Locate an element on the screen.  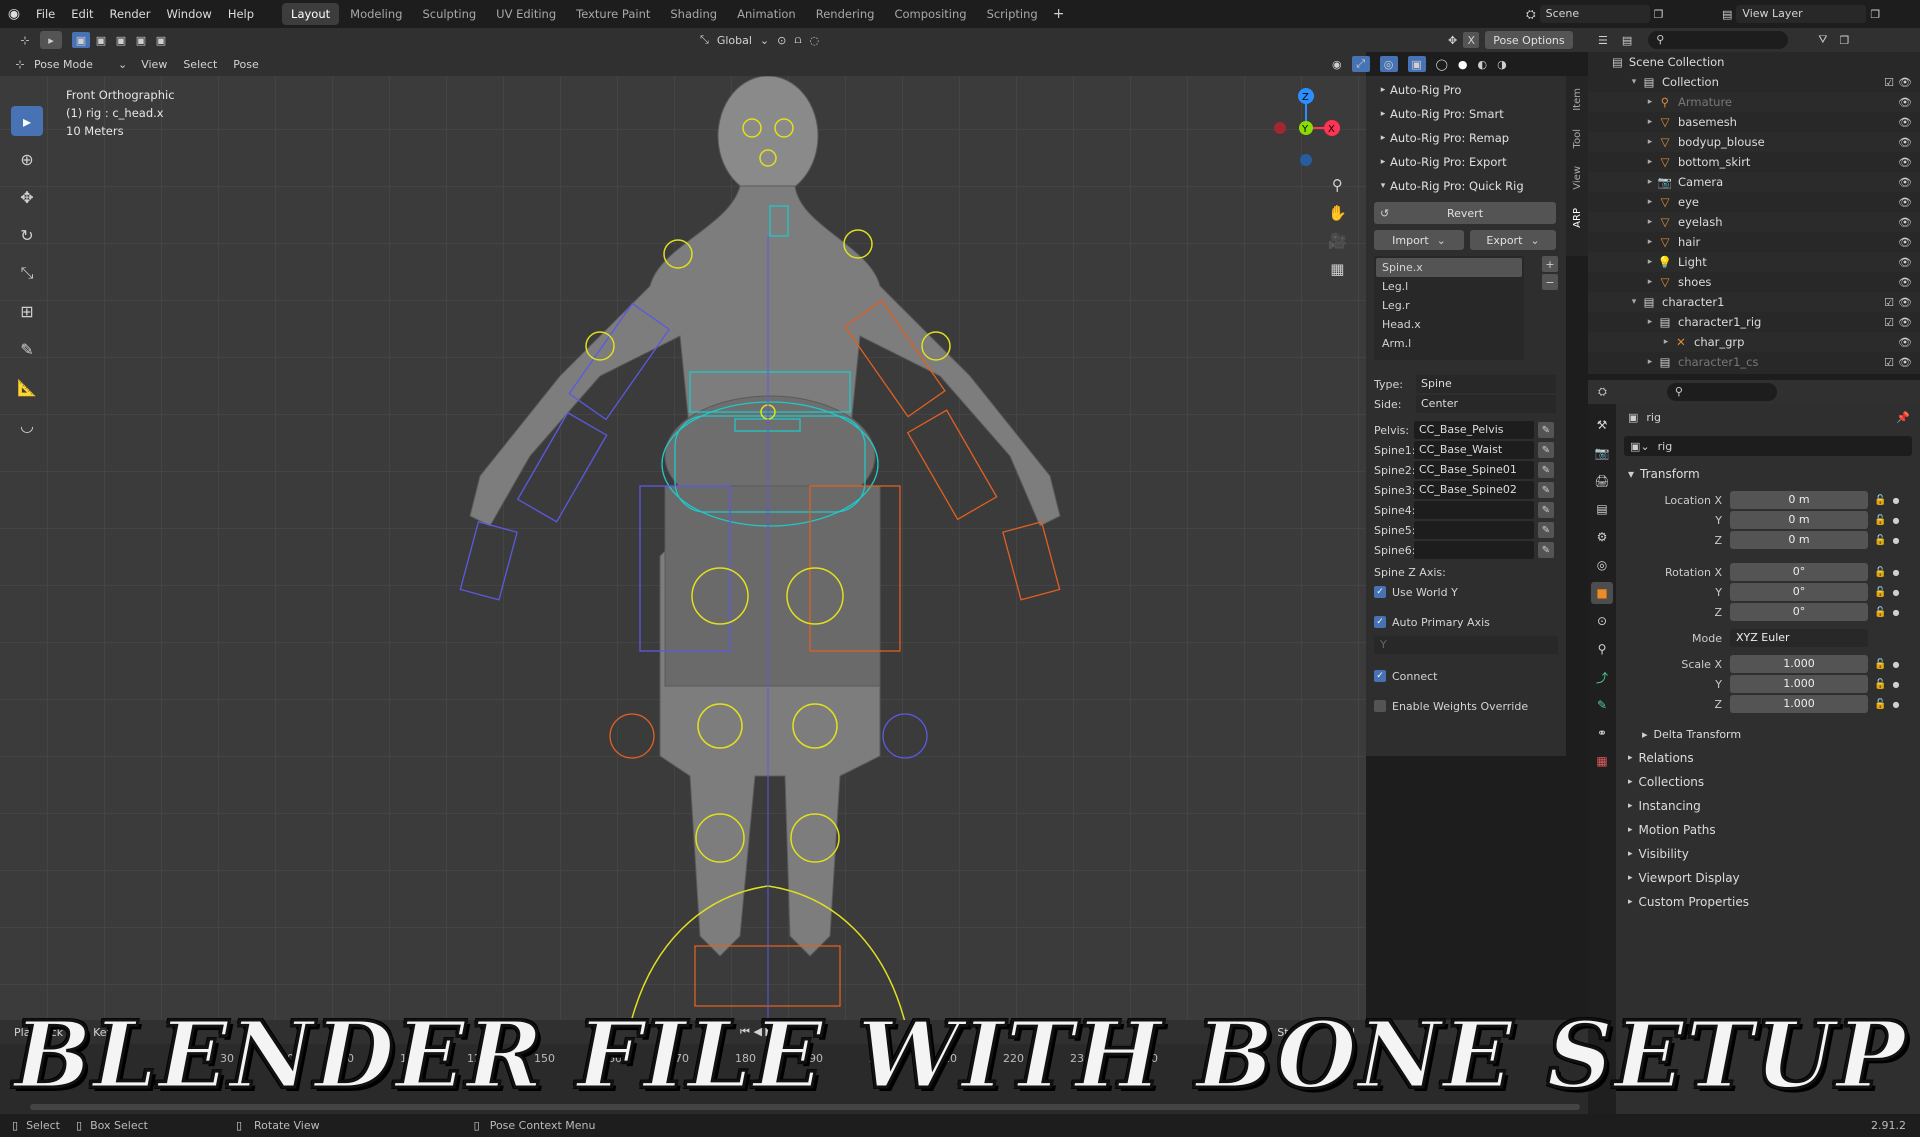
navigation-gizmo: Z X Y is located at coordinates (1305, 129).